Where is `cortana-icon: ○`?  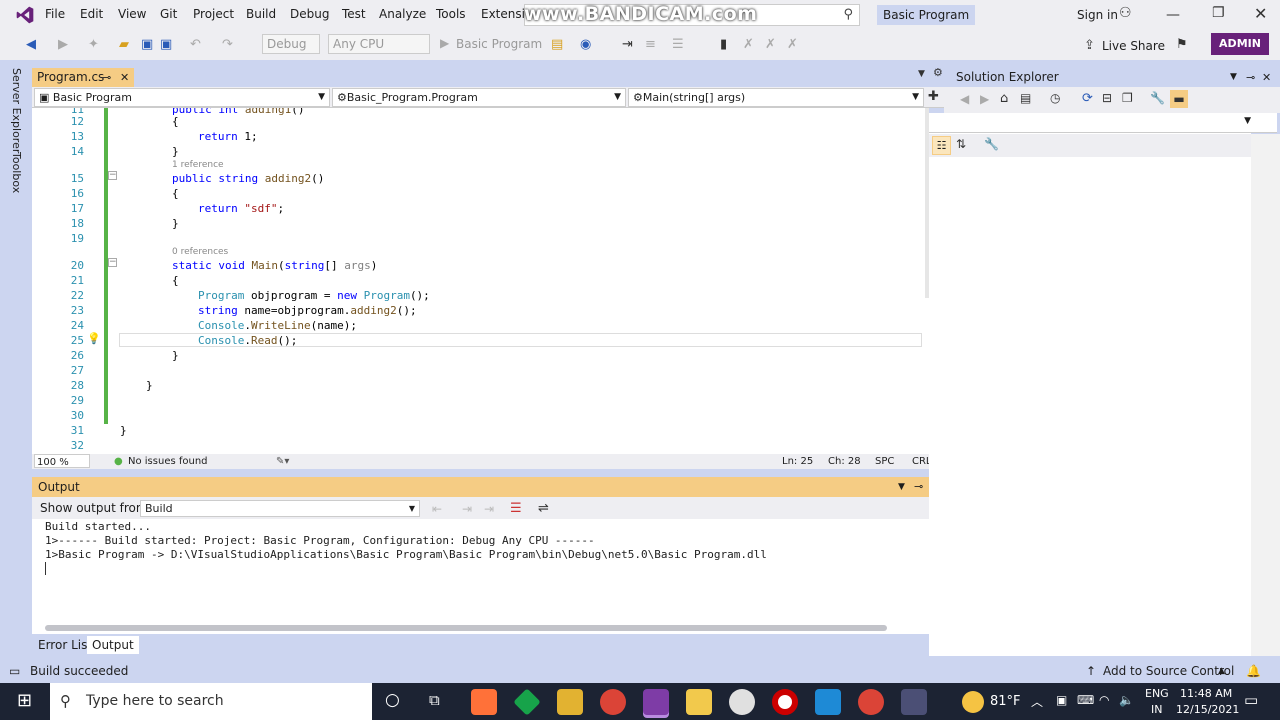
cortana-icon: ○ is located at coordinates (392, 700).